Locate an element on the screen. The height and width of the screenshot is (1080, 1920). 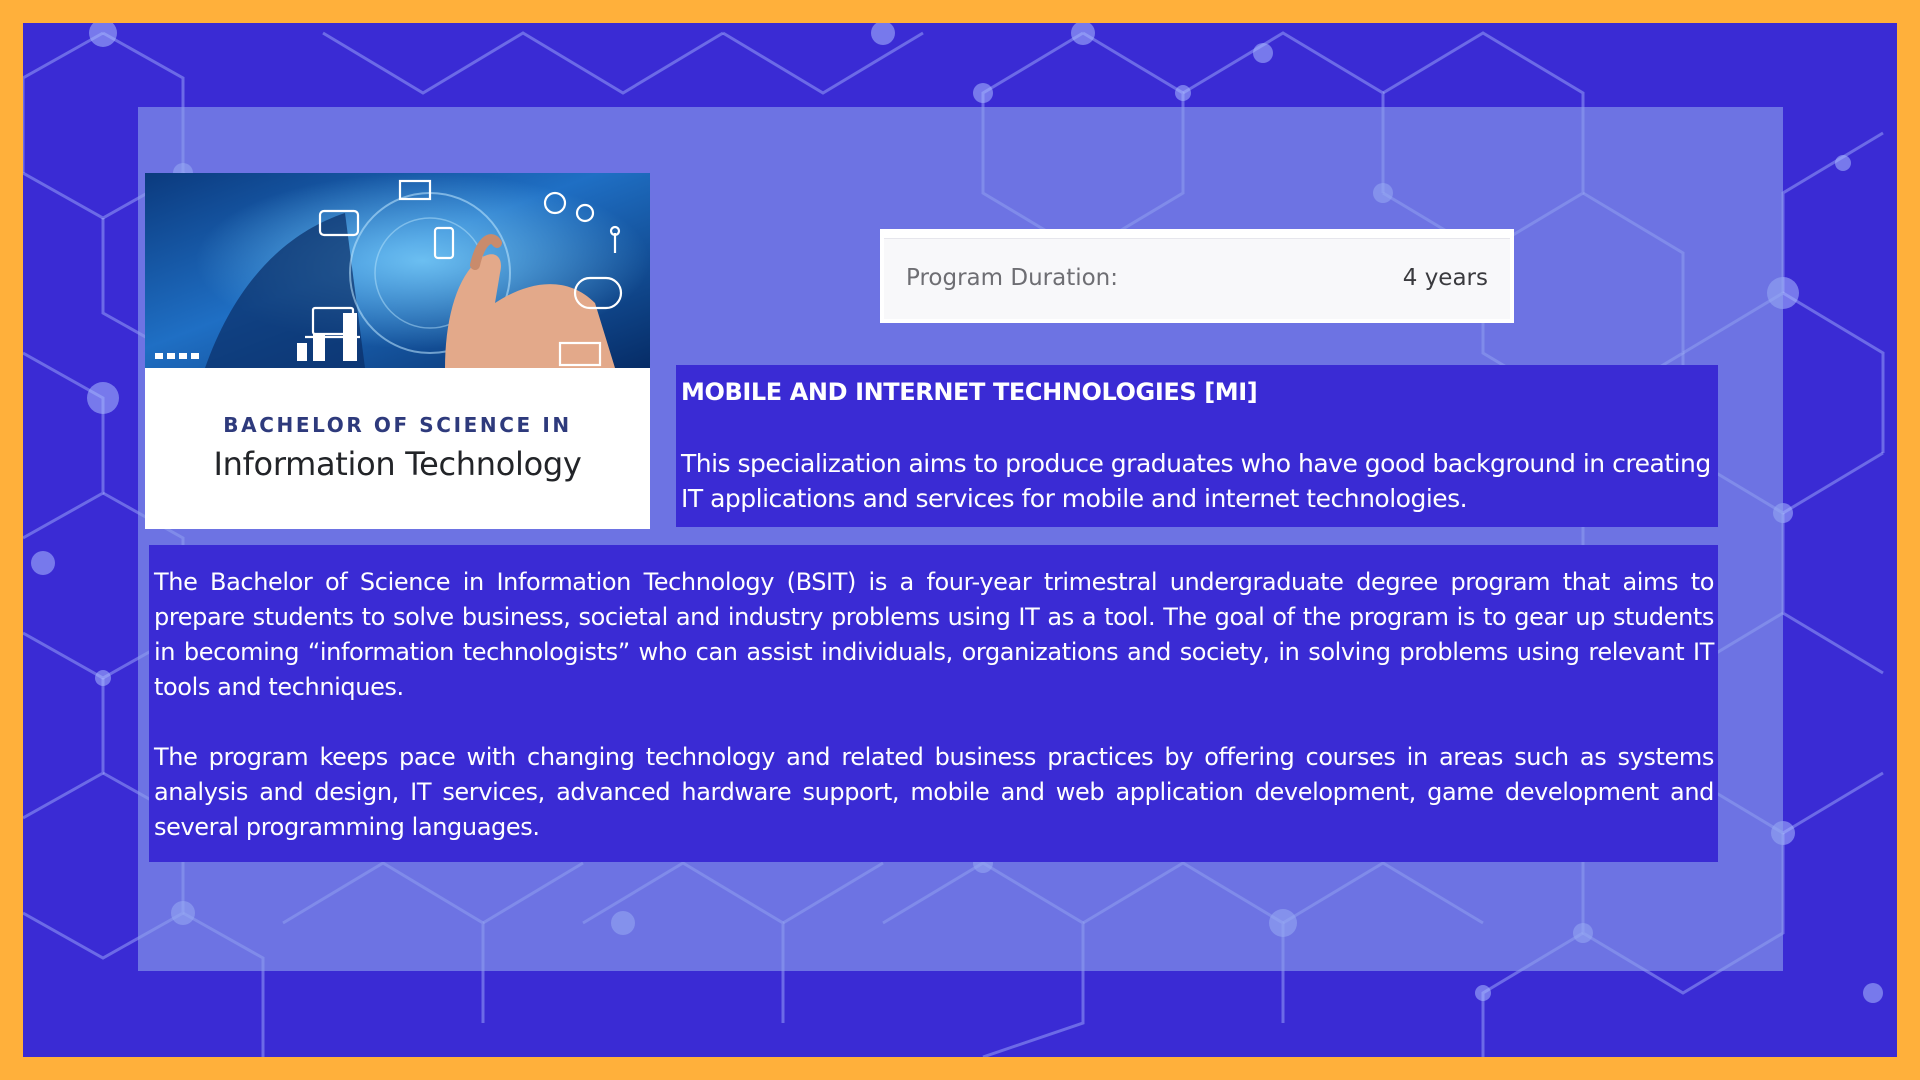
program-duration-row: Program Duration: 4 years is located at coordinates (1197, 278).